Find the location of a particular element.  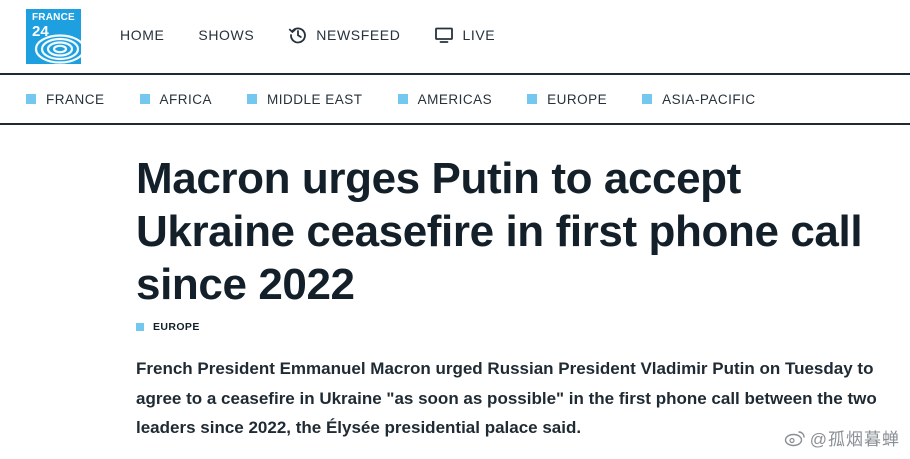

main-nav: HOME SHOWS NEWSFEED LIVE is located at coordinates (324, 35).